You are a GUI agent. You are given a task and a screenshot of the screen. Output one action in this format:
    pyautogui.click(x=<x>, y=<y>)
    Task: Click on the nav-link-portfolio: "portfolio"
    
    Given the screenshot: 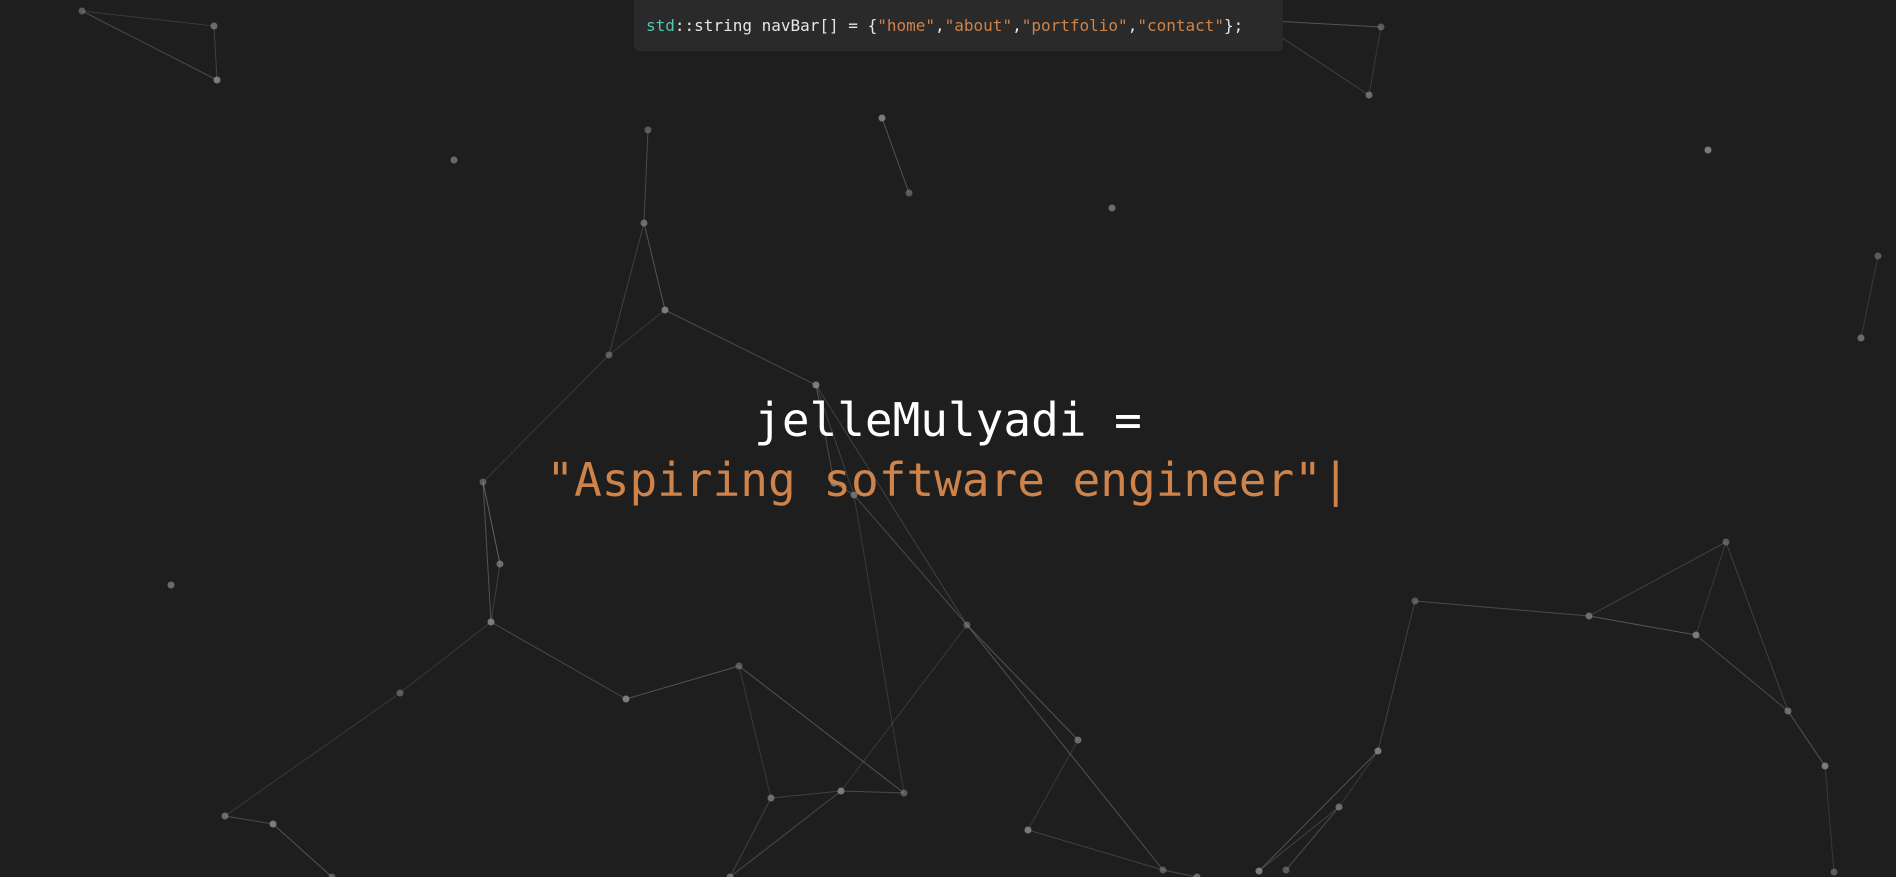 What is the action you would take?
    pyautogui.click(x=1075, y=25)
    